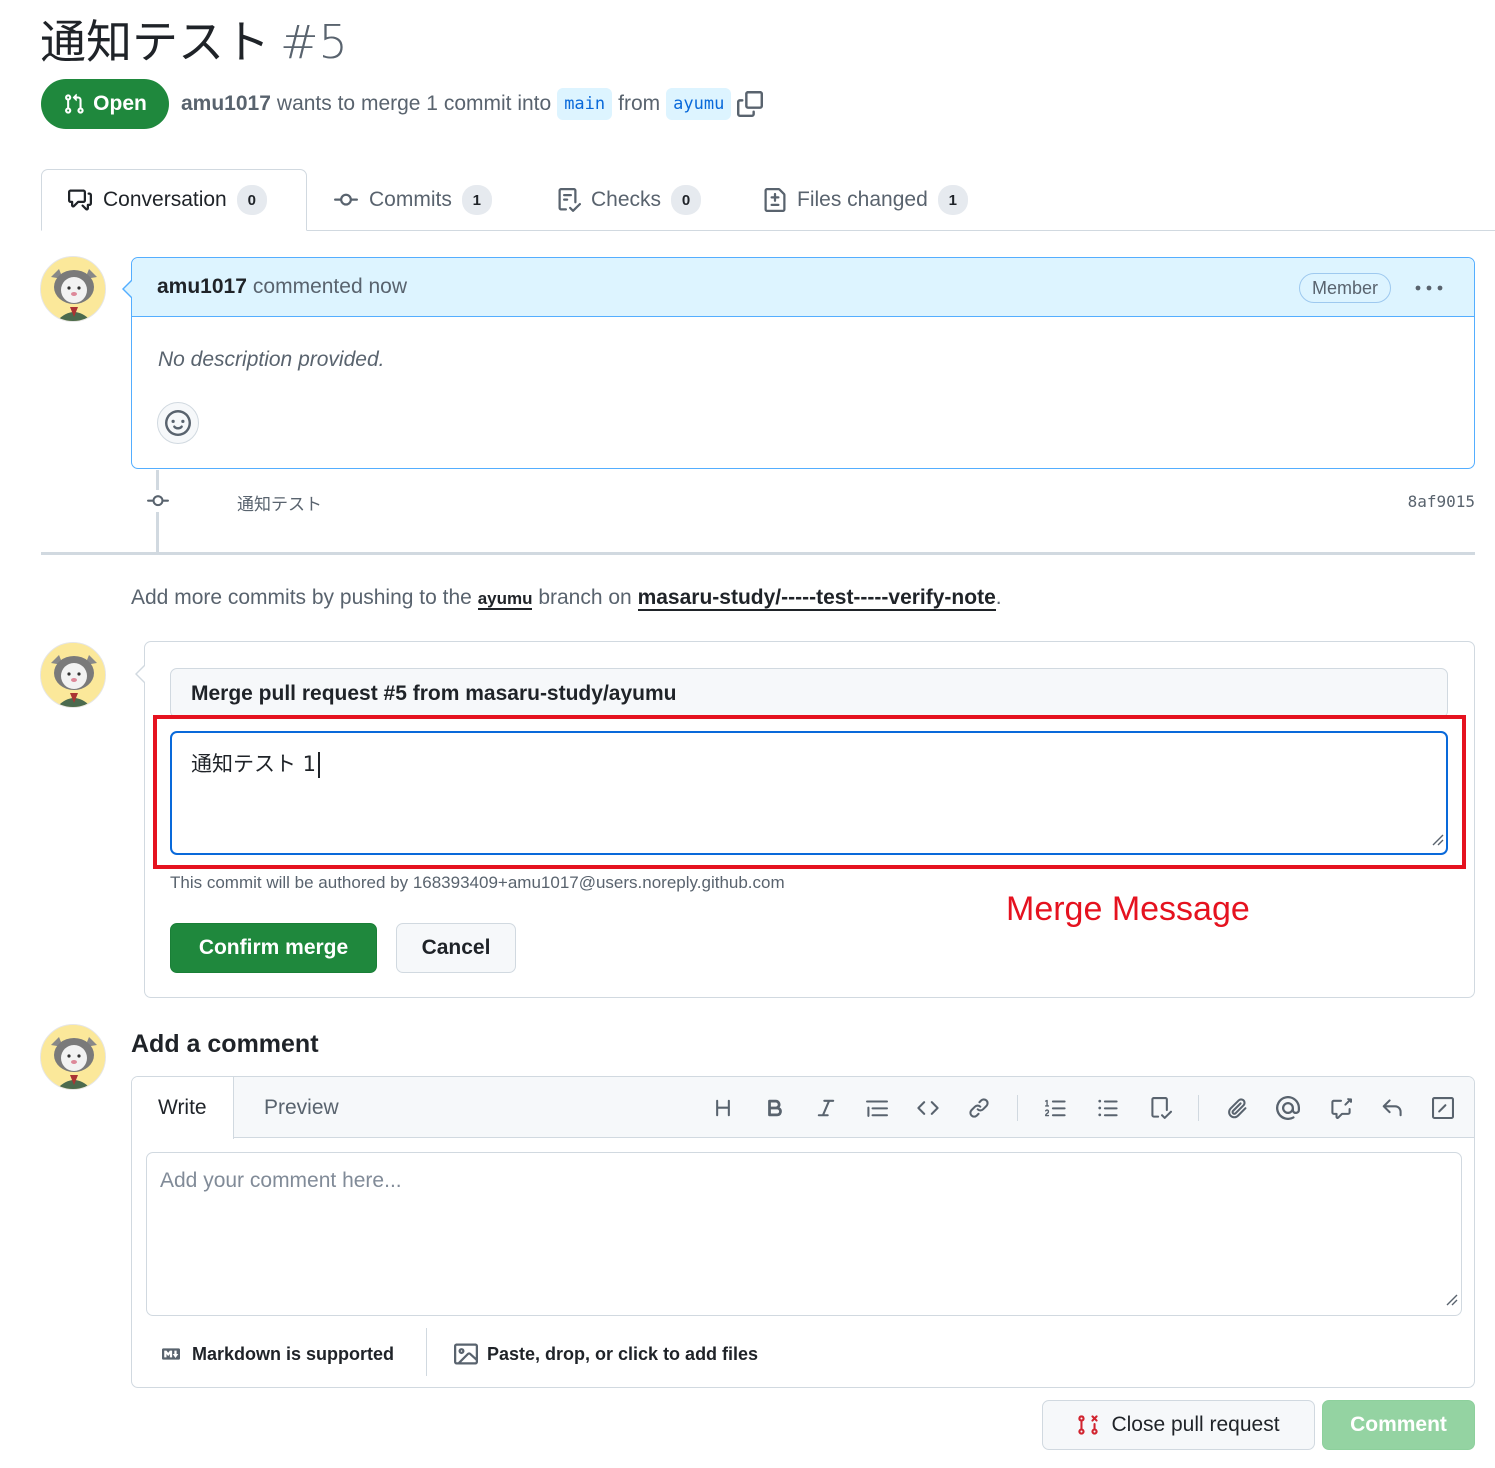  I want to click on attach-icon, so click(1237, 1108).